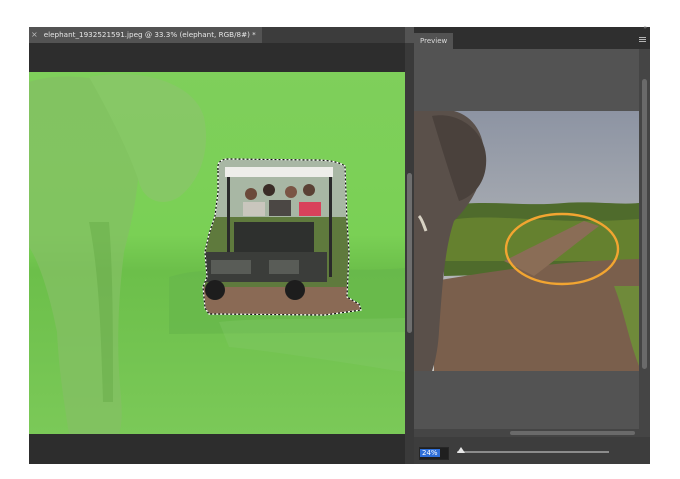  I want to click on close-tab-icon: ×, so click(34, 35).